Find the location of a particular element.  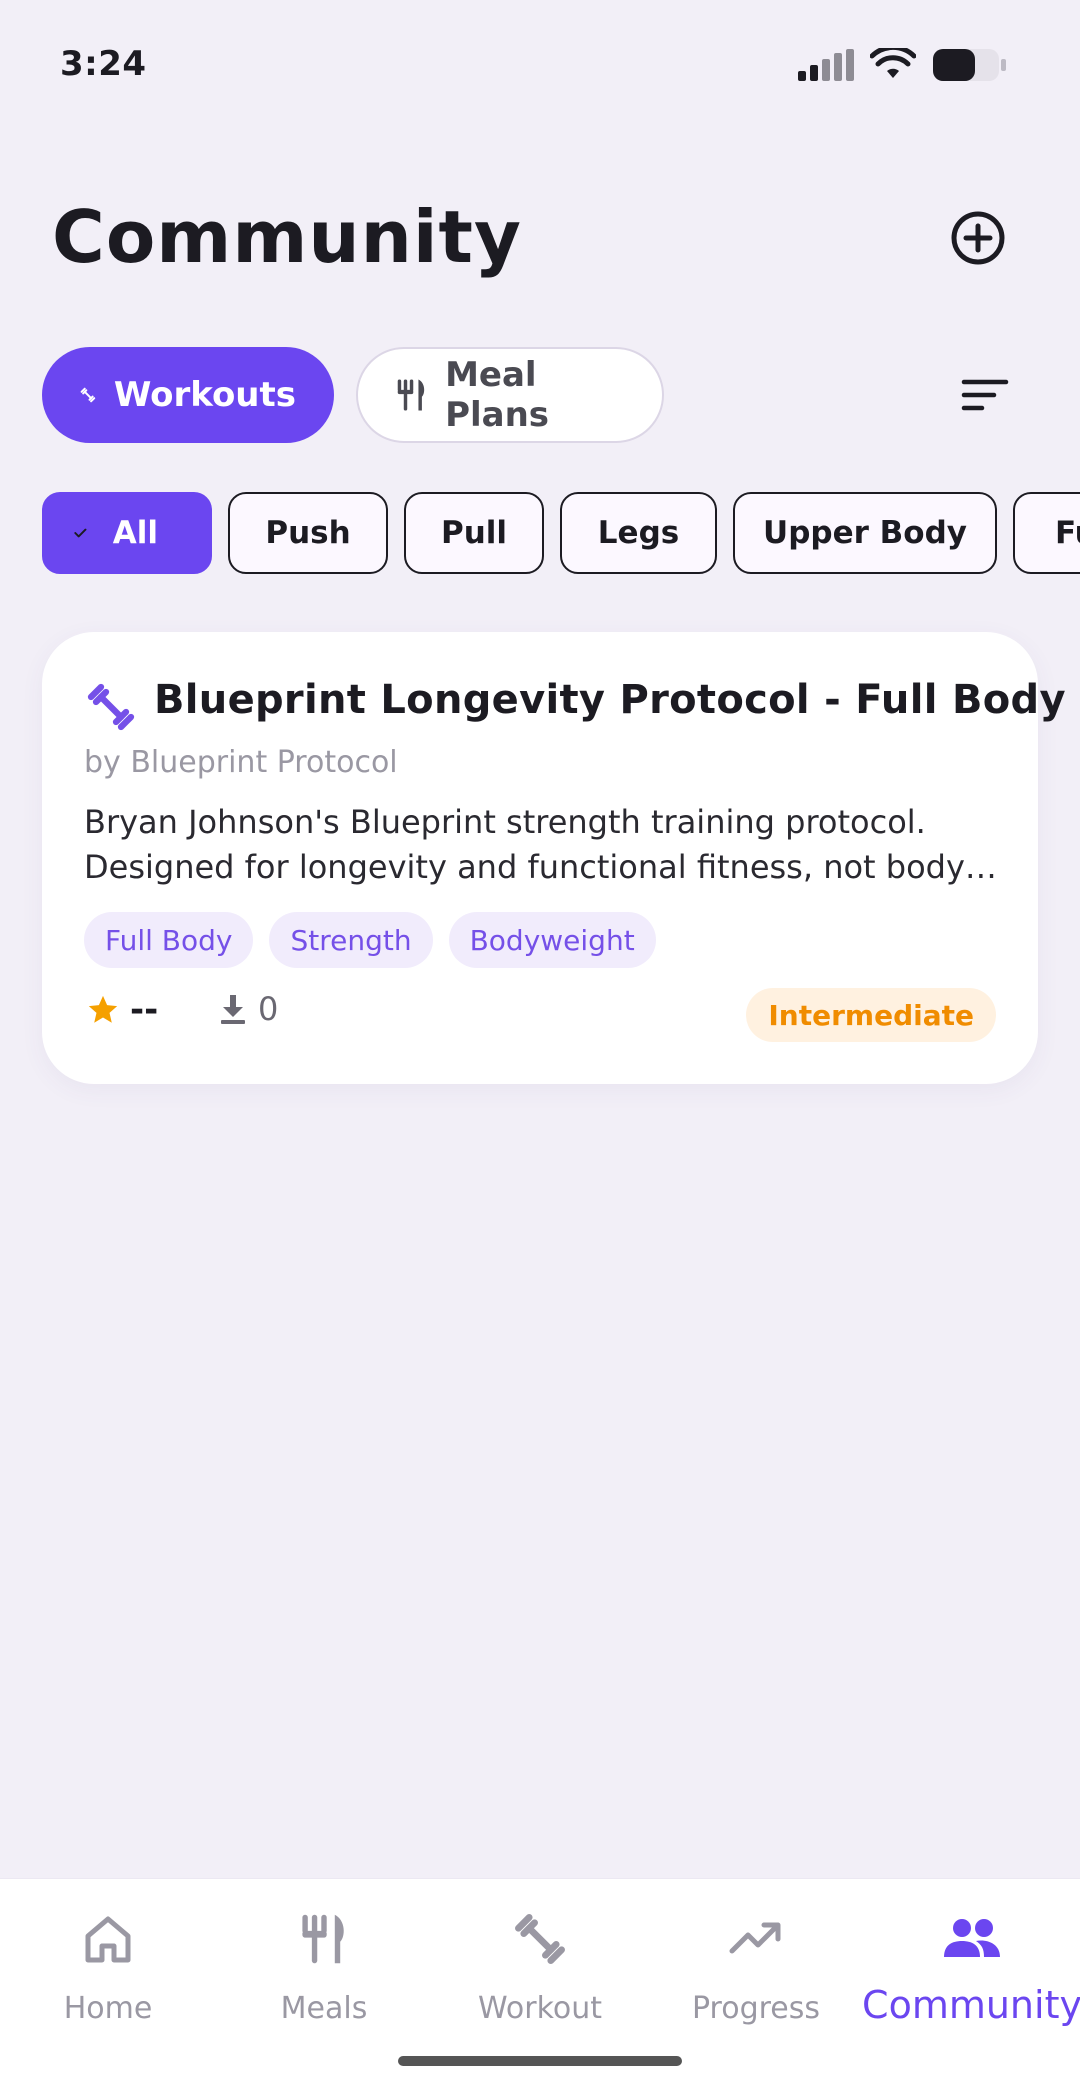

tab-meal-plans-label: Meal Plans is located at coordinates (497, 395).